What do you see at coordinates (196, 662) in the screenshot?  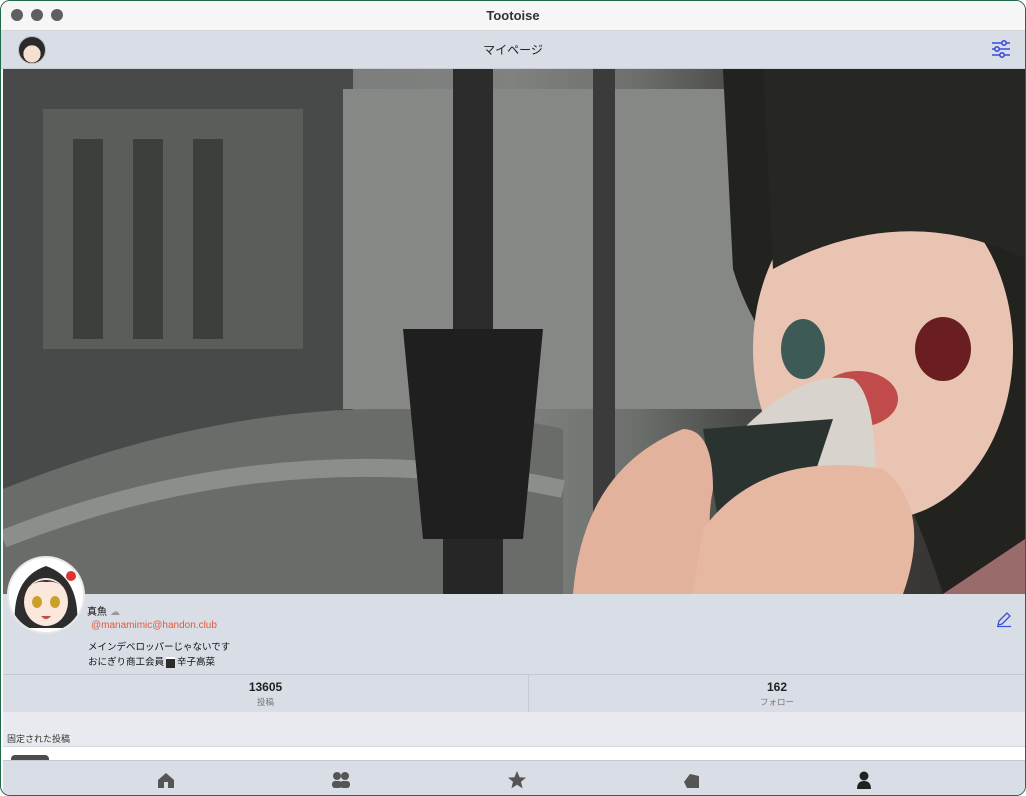 I see `bio-line-2-suffix: 辛子高菜` at bounding box center [196, 662].